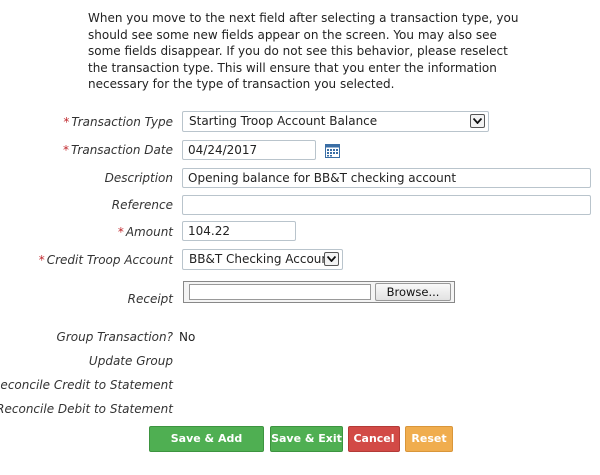 This screenshot has width=600, height=475. I want to click on credit-account-select: BB&T Checking Account, so click(262, 259).